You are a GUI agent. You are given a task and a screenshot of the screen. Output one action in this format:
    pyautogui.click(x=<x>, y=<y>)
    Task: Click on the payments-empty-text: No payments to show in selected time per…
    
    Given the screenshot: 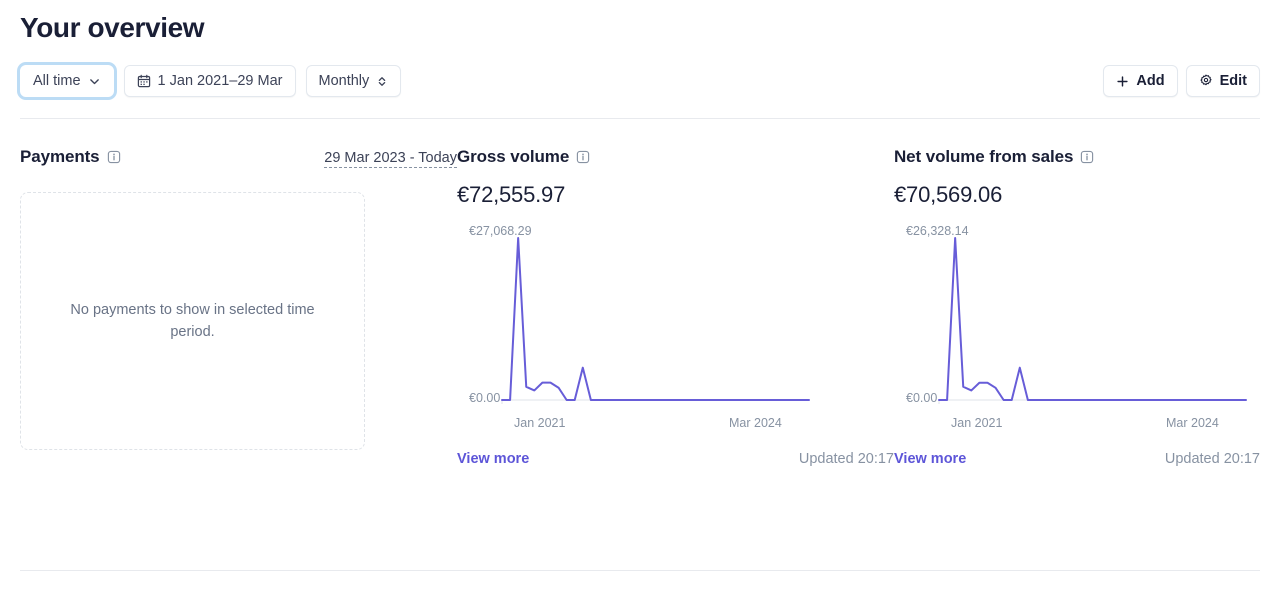 What is the action you would take?
    pyautogui.click(x=192, y=320)
    